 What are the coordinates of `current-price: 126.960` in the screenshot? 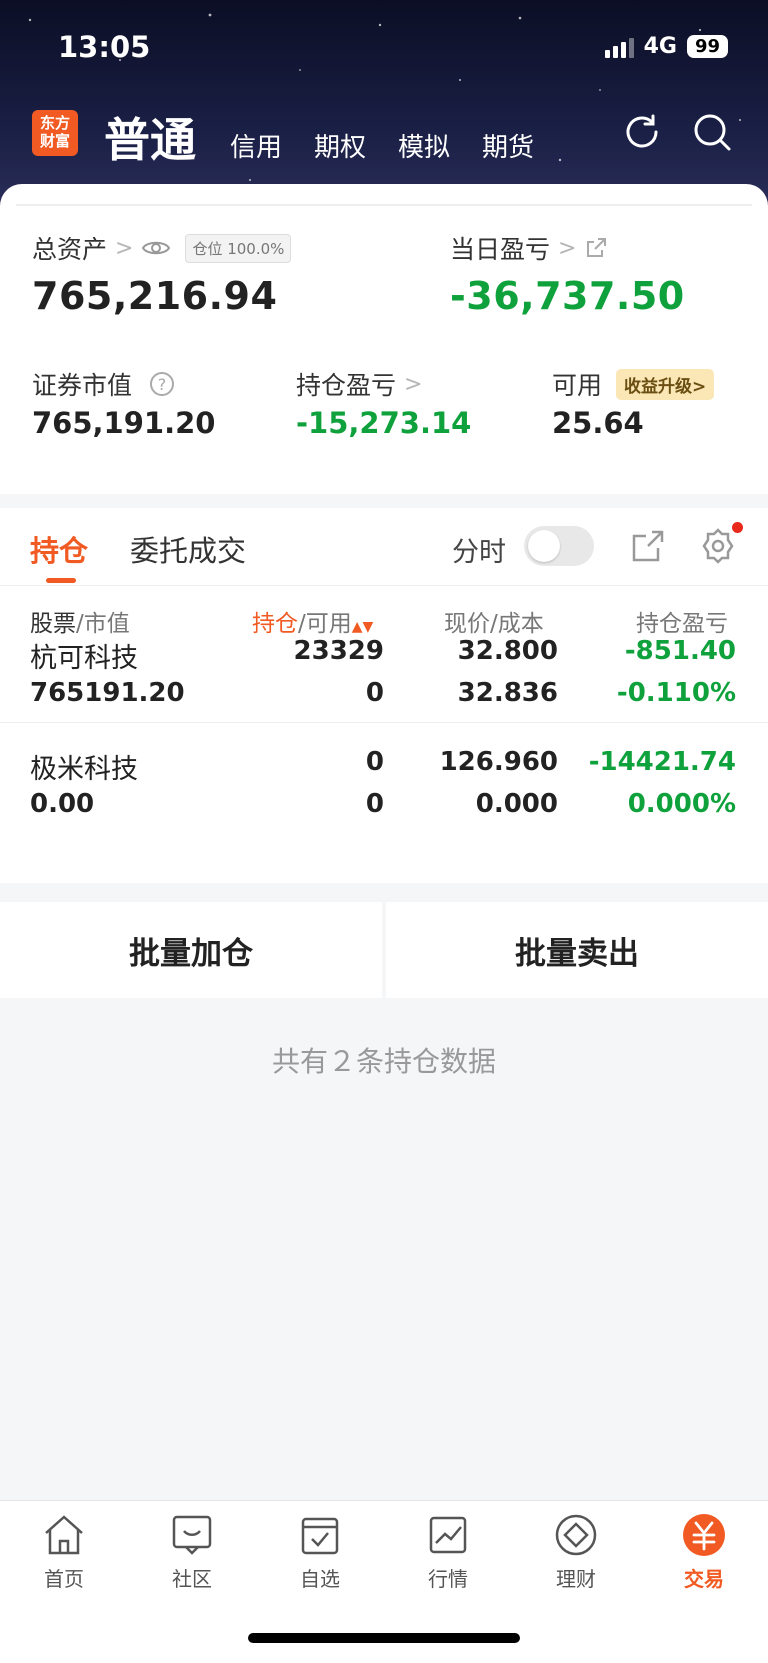 It's located at (498, 762).